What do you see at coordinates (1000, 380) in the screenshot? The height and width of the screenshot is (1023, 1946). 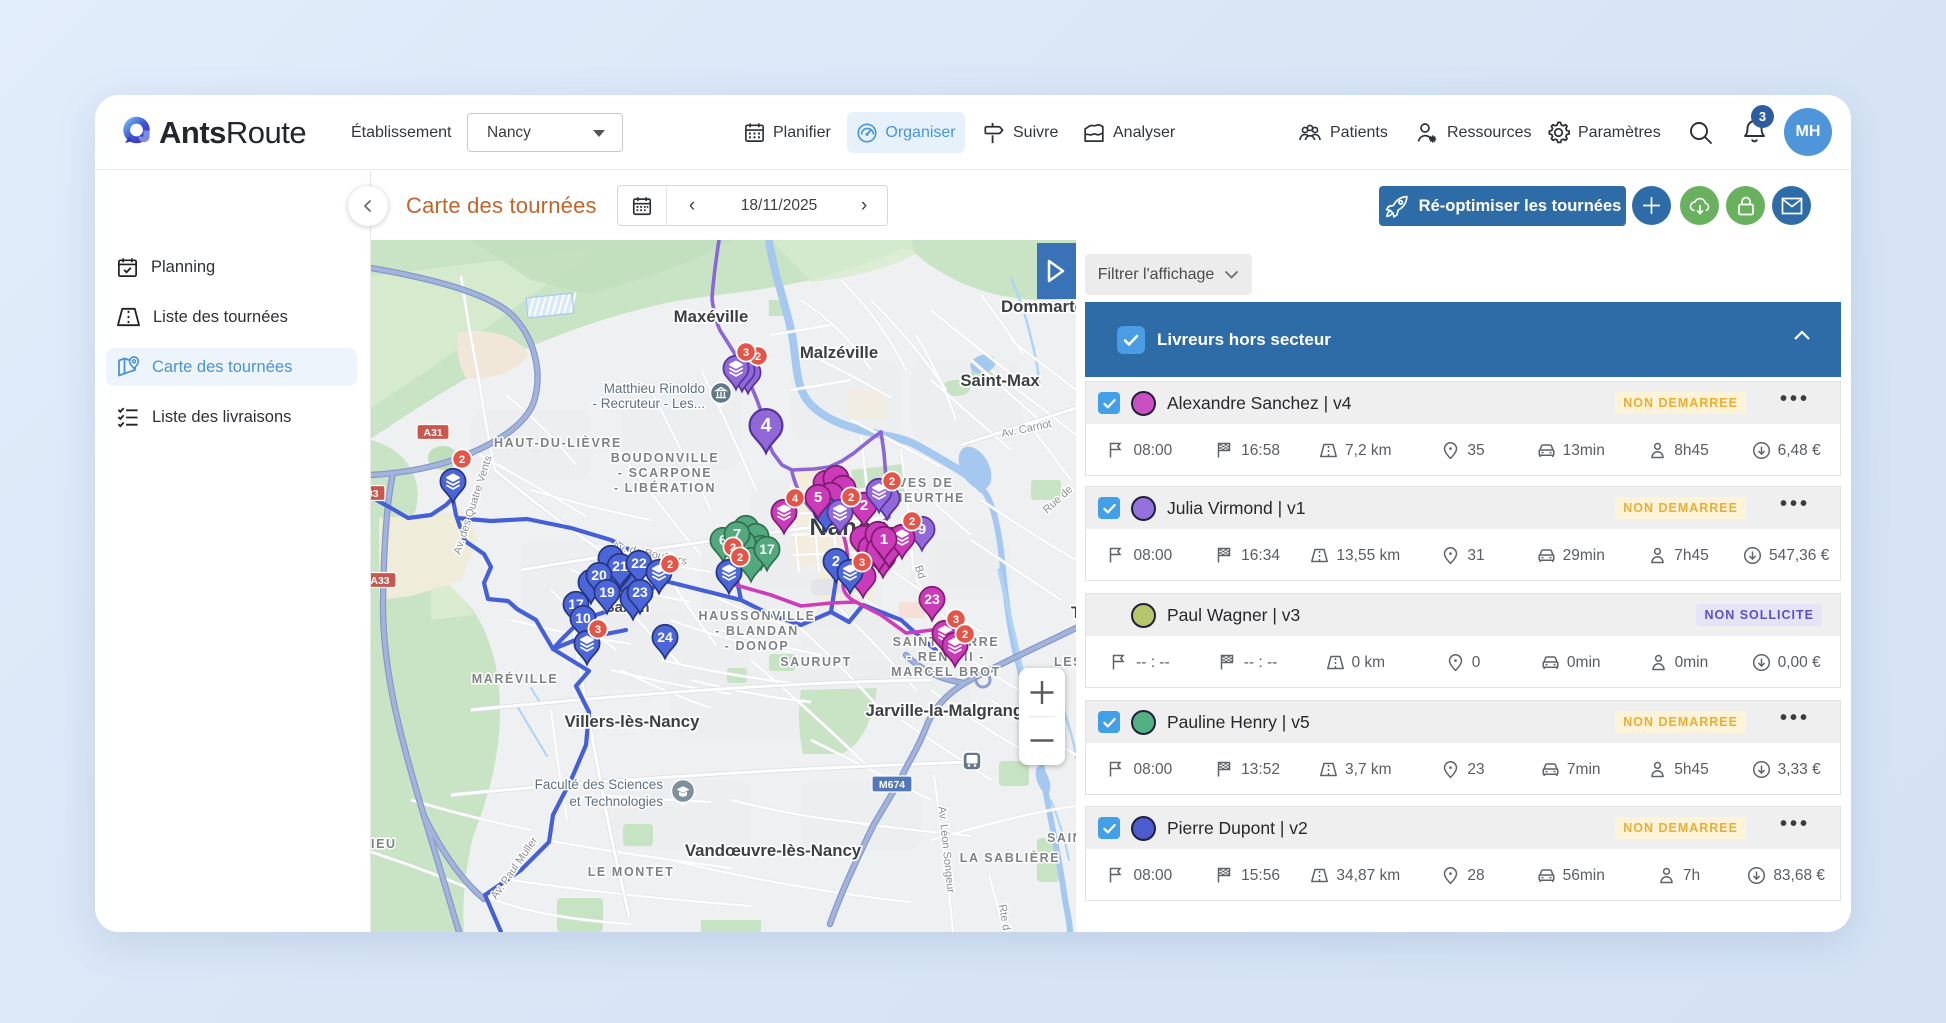 I see `svg-text: Saint-Max` at bounding box center [1000, 380].